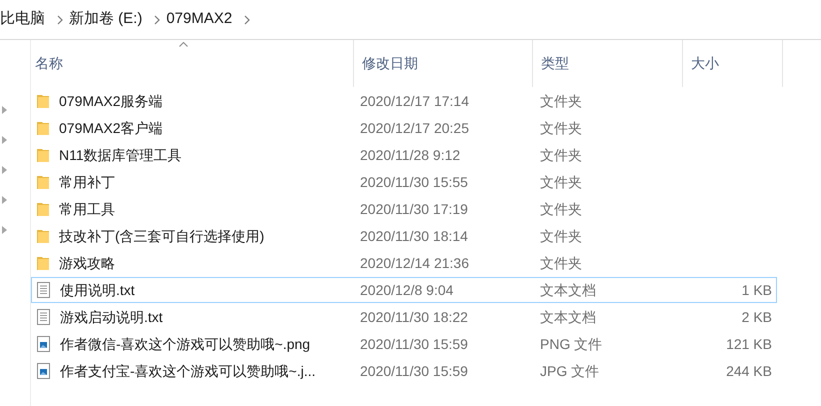 This screenshot has width=821, height=406. What do you see at coordinates (757, 316) in the screenshot?
I see `file-size: 2 KB` at bounding box center [757, 316].